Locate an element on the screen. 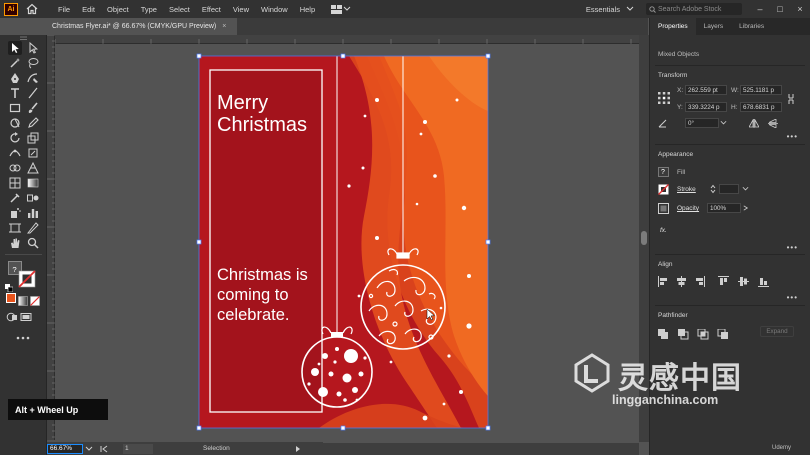  scrollbar-thumb is located at coordinates (644, 238).